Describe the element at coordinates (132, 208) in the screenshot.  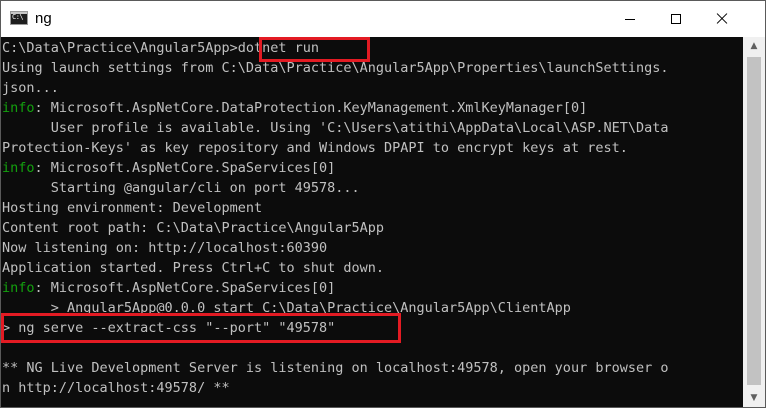
I see `terminal-line-text: Hosting environment: Development` at that location.